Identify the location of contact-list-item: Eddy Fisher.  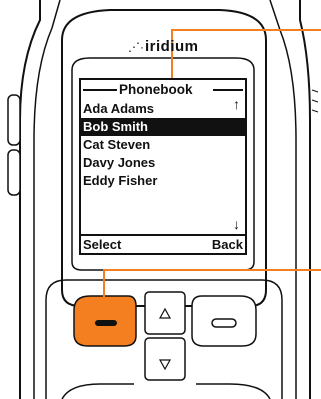
(163, 181).